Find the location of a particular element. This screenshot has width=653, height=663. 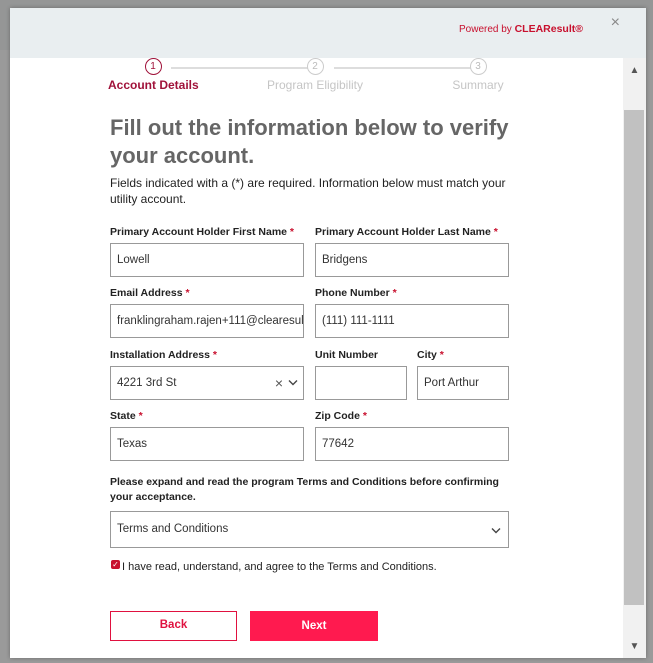

step-label: Account Details is located at coordinates (153, 85).